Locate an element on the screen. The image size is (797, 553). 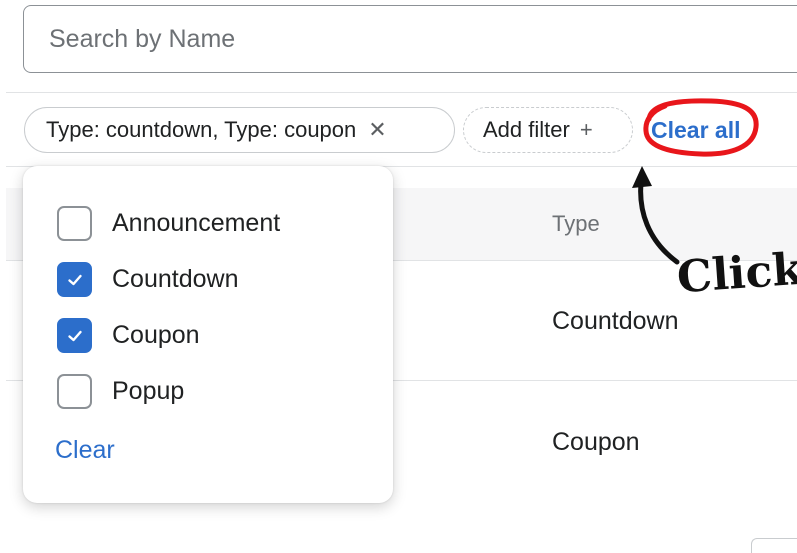
applied-filter-label: Type: countdown, Type: coupon is located at coordinates (201, 129).